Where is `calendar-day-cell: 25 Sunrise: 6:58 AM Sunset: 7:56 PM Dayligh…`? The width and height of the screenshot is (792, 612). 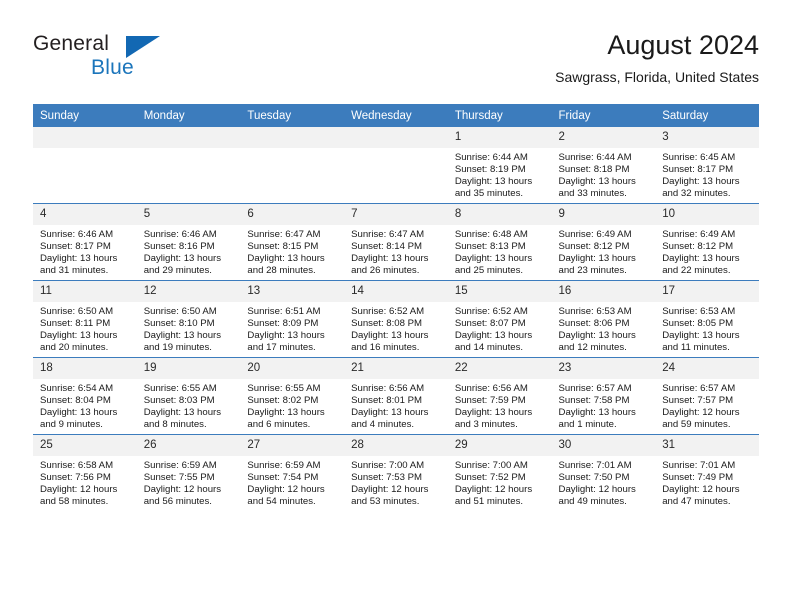
calendar-day-cell: 25 Sunrise: 6:58 AM Sunset: 7:56 PM Dayligh… is located at coordinates (85, 472).